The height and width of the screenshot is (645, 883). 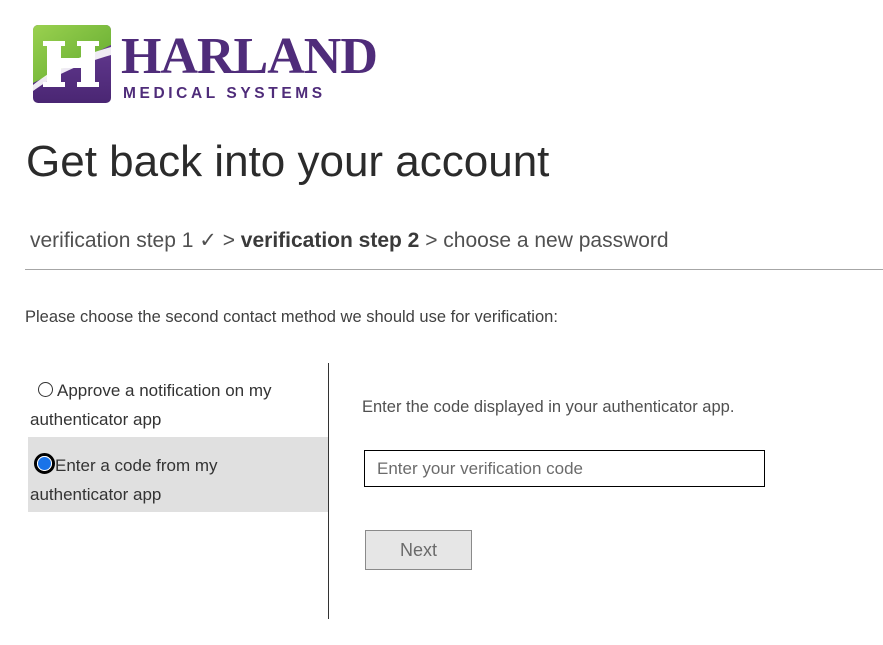 What do you see at coordinates (288, 161) in the screenshot?
I see `page-title: Get back into your account` at bounding box center [288, 161].